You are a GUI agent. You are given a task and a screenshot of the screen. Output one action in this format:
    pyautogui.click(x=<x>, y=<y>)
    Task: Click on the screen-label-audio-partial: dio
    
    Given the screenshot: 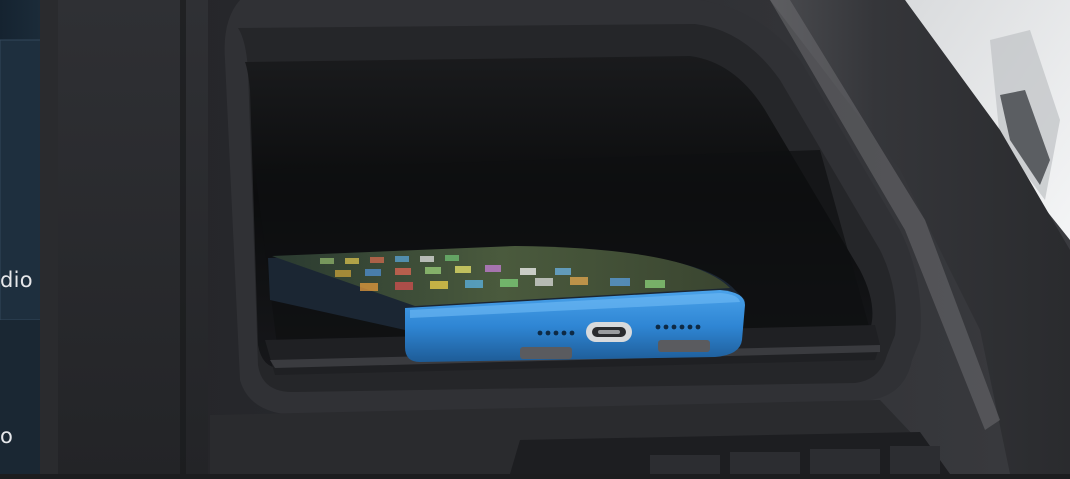 What is the action you would take?
    pyautogui.click(x=16, y=280)
    